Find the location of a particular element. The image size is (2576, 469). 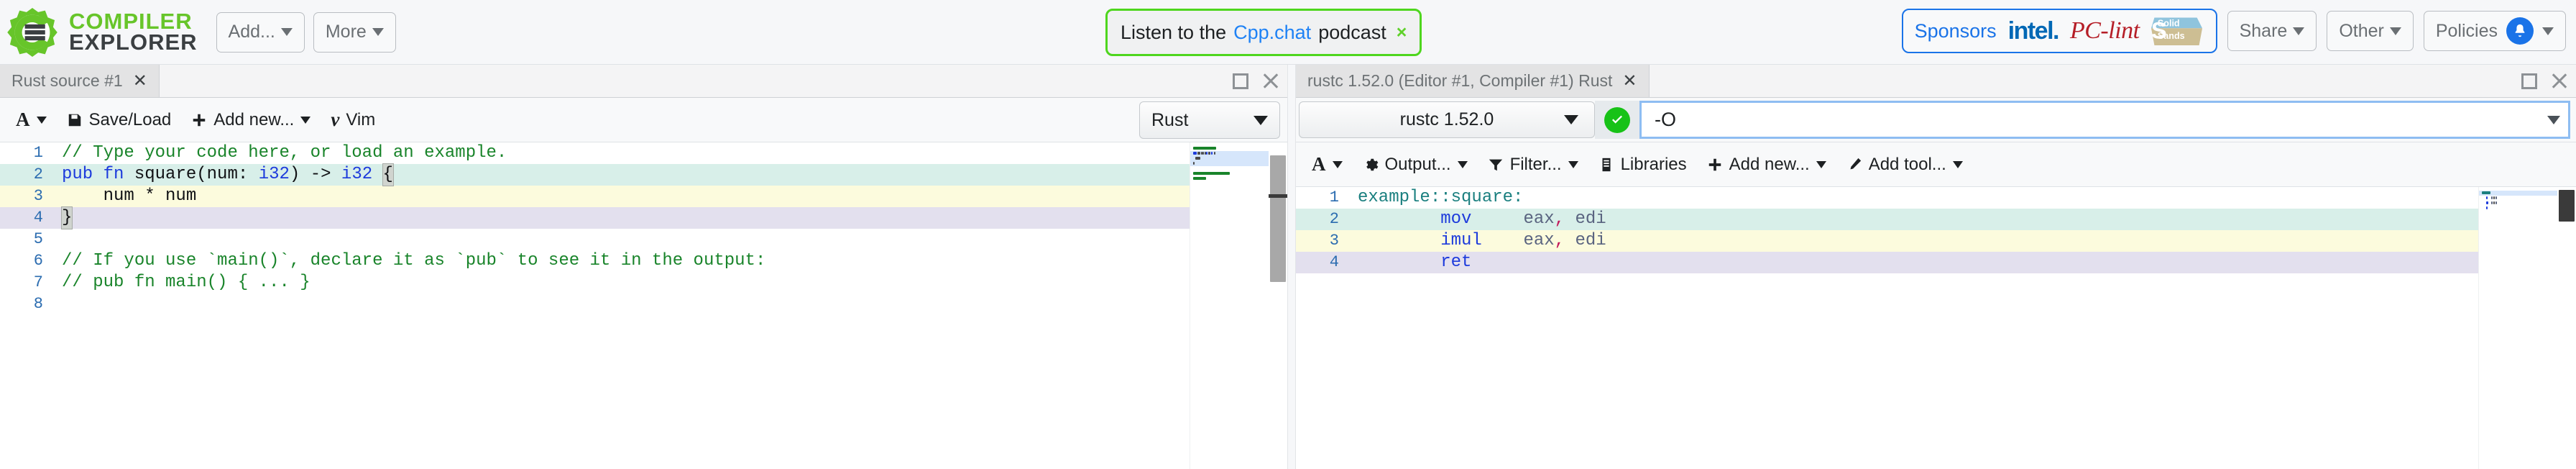

share-dropdown: Share is located at coordinates (2272, 31).